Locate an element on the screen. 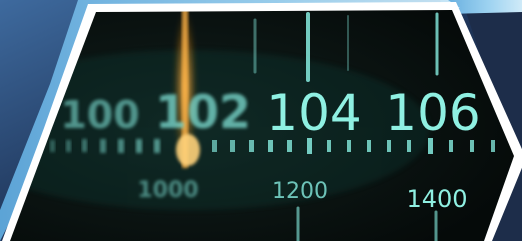 The width and height of the screenshot is (522, 241). am-label-1200: 1200 is located at coordinates (300, 191).